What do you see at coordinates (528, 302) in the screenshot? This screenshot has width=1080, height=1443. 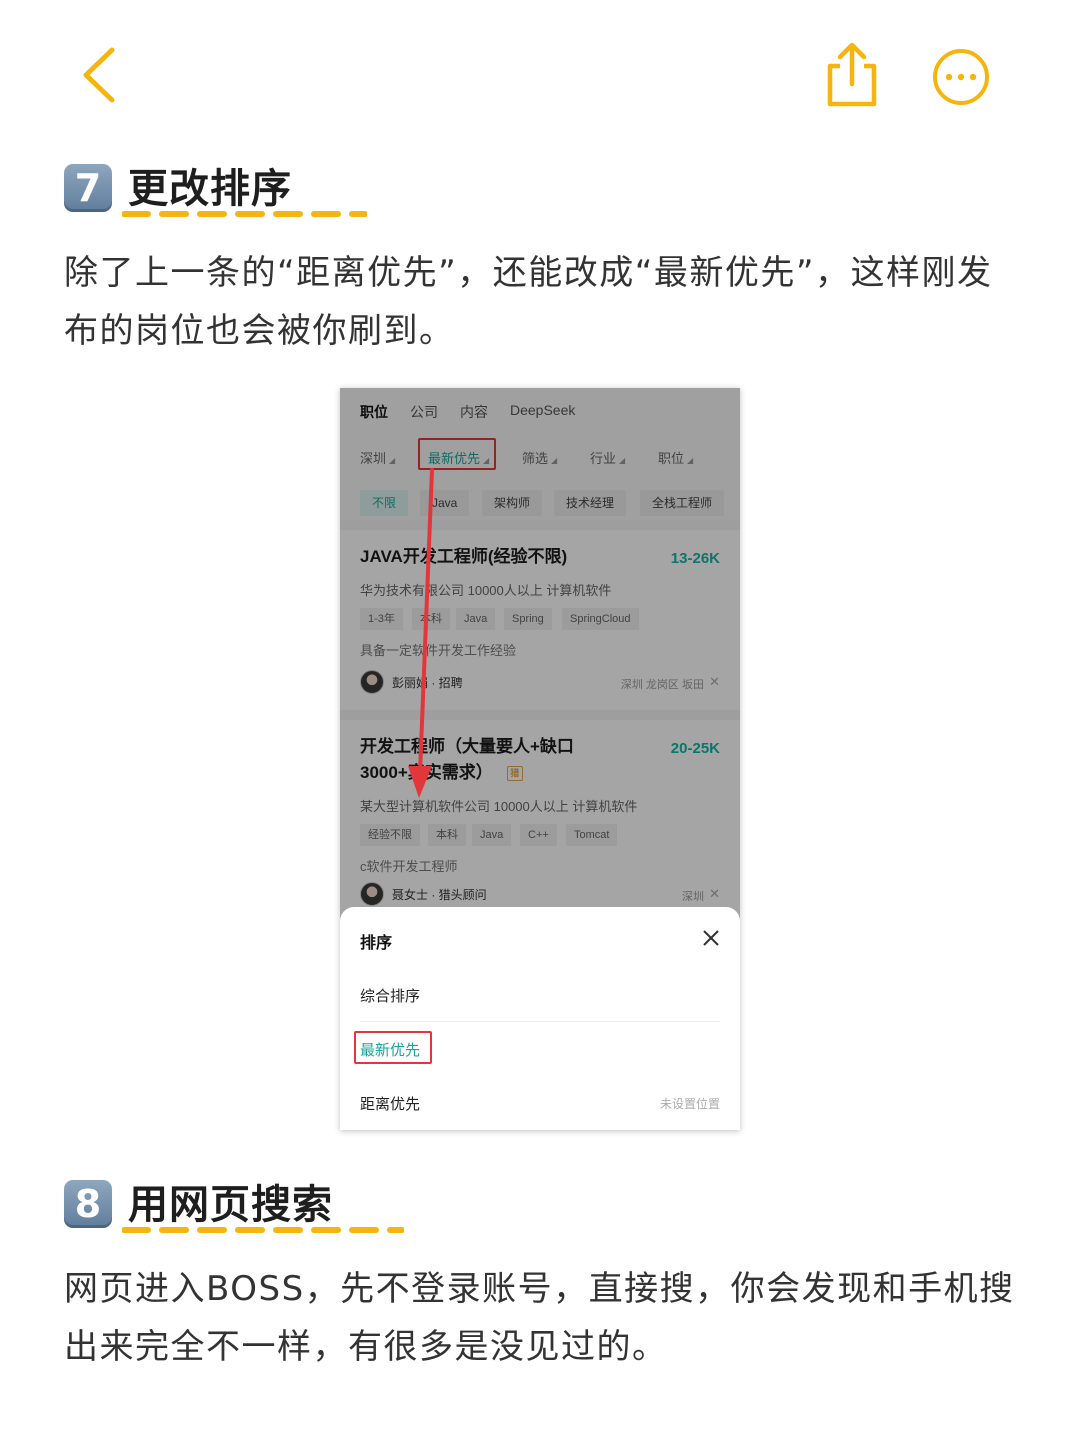 I see `section-7-text: 除了上一条的“距离优先”，还能改成“最新优先”，这样刚发布的岗位也会被你刷到。` at bounding box center [528, 302].